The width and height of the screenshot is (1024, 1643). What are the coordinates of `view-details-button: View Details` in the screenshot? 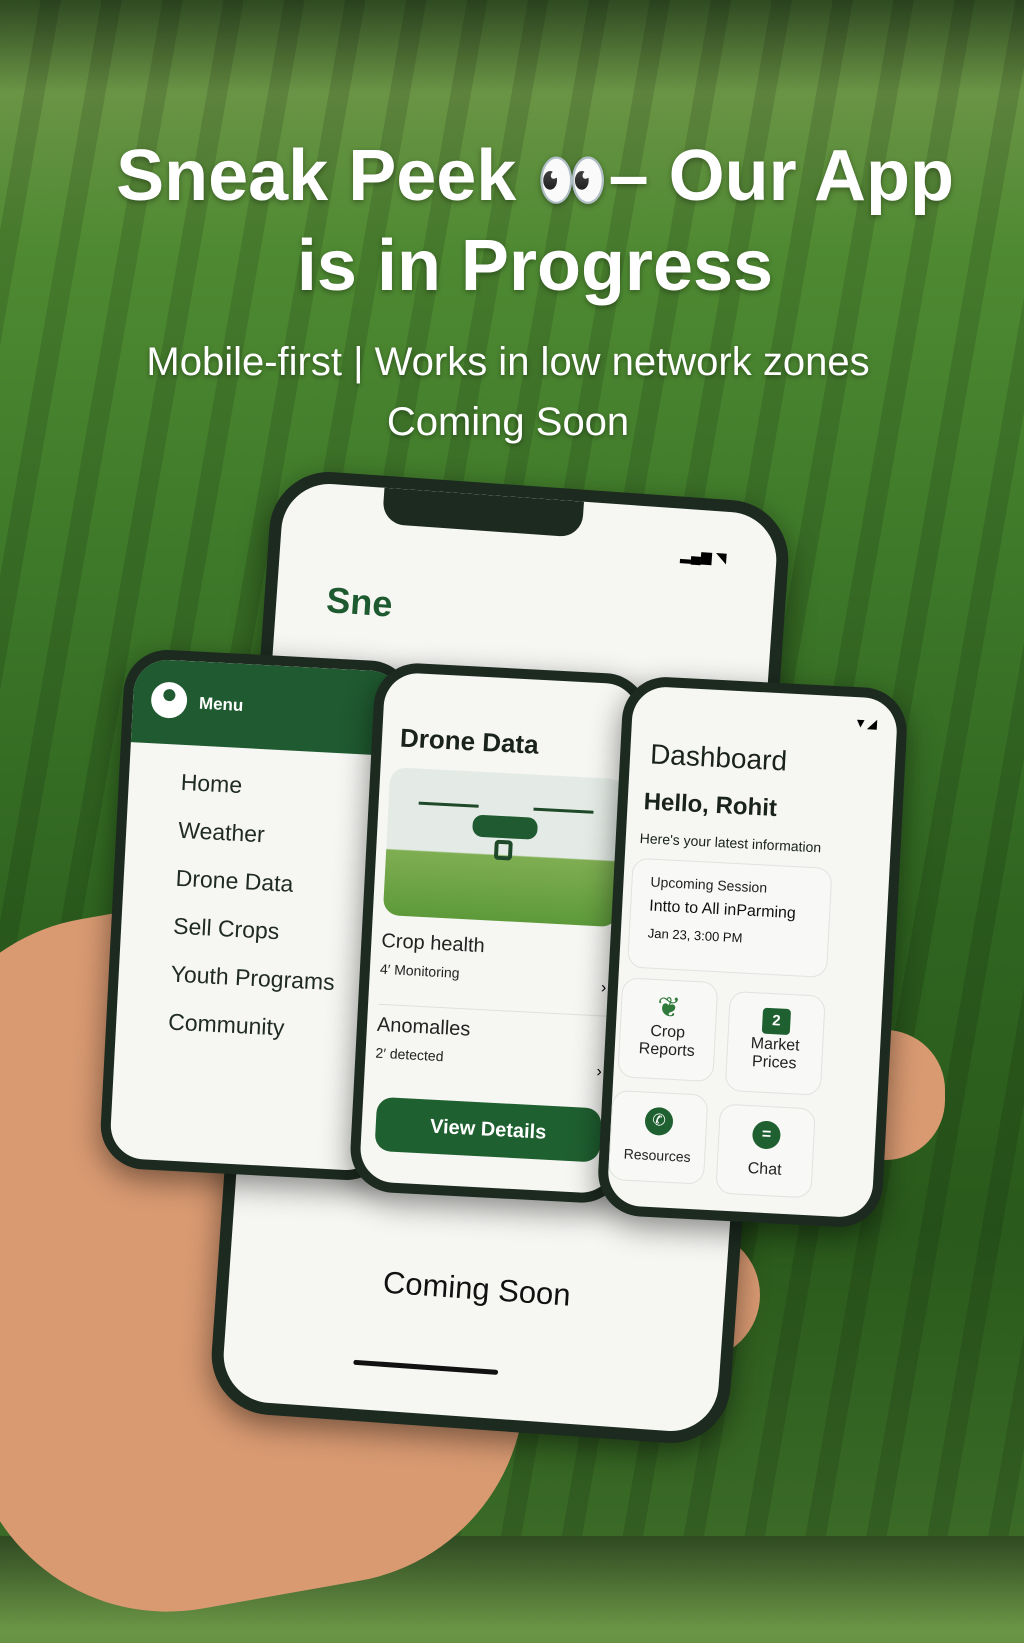 It's located at (488, 1129).